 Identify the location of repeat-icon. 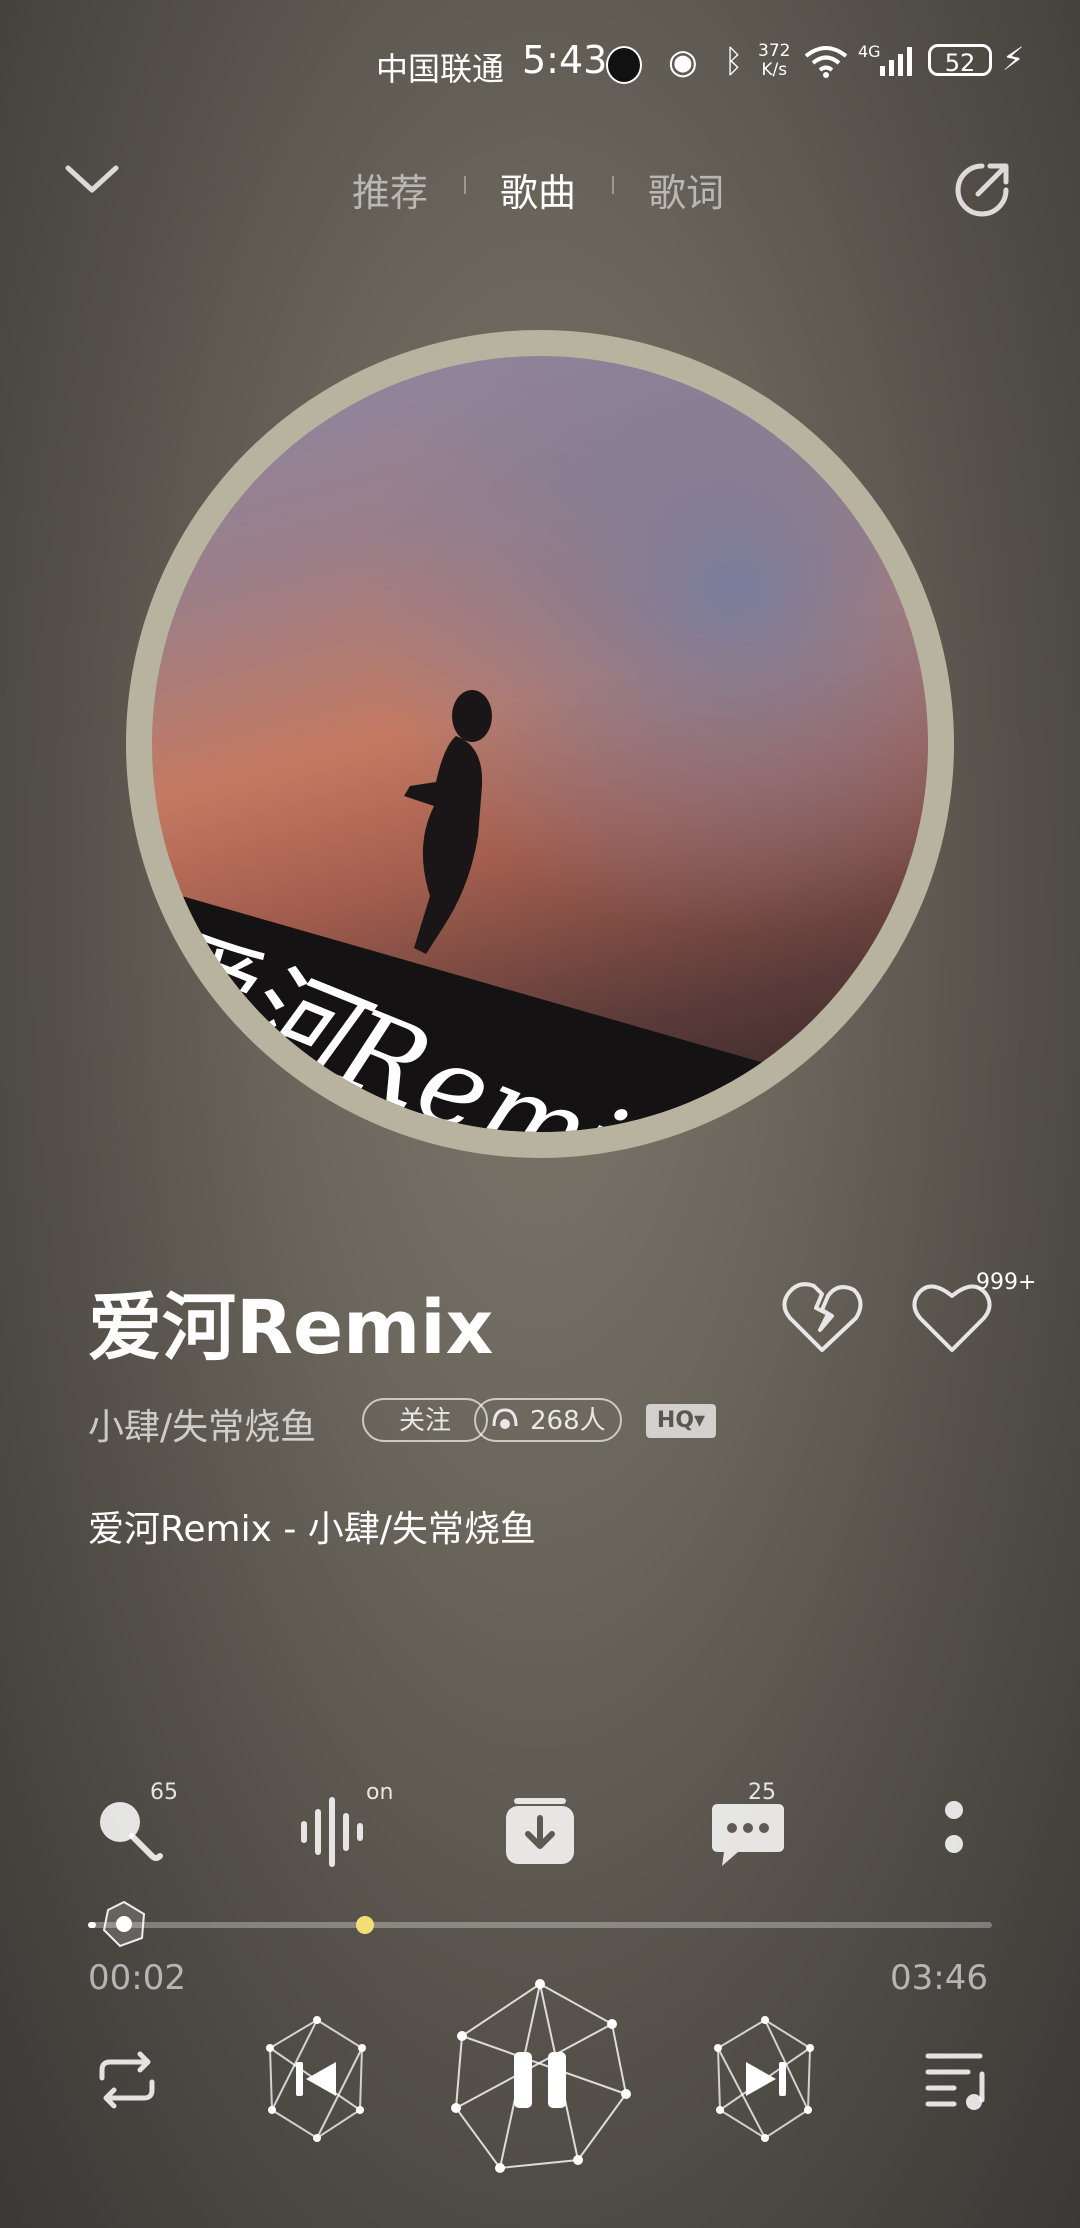
(127, 2080).